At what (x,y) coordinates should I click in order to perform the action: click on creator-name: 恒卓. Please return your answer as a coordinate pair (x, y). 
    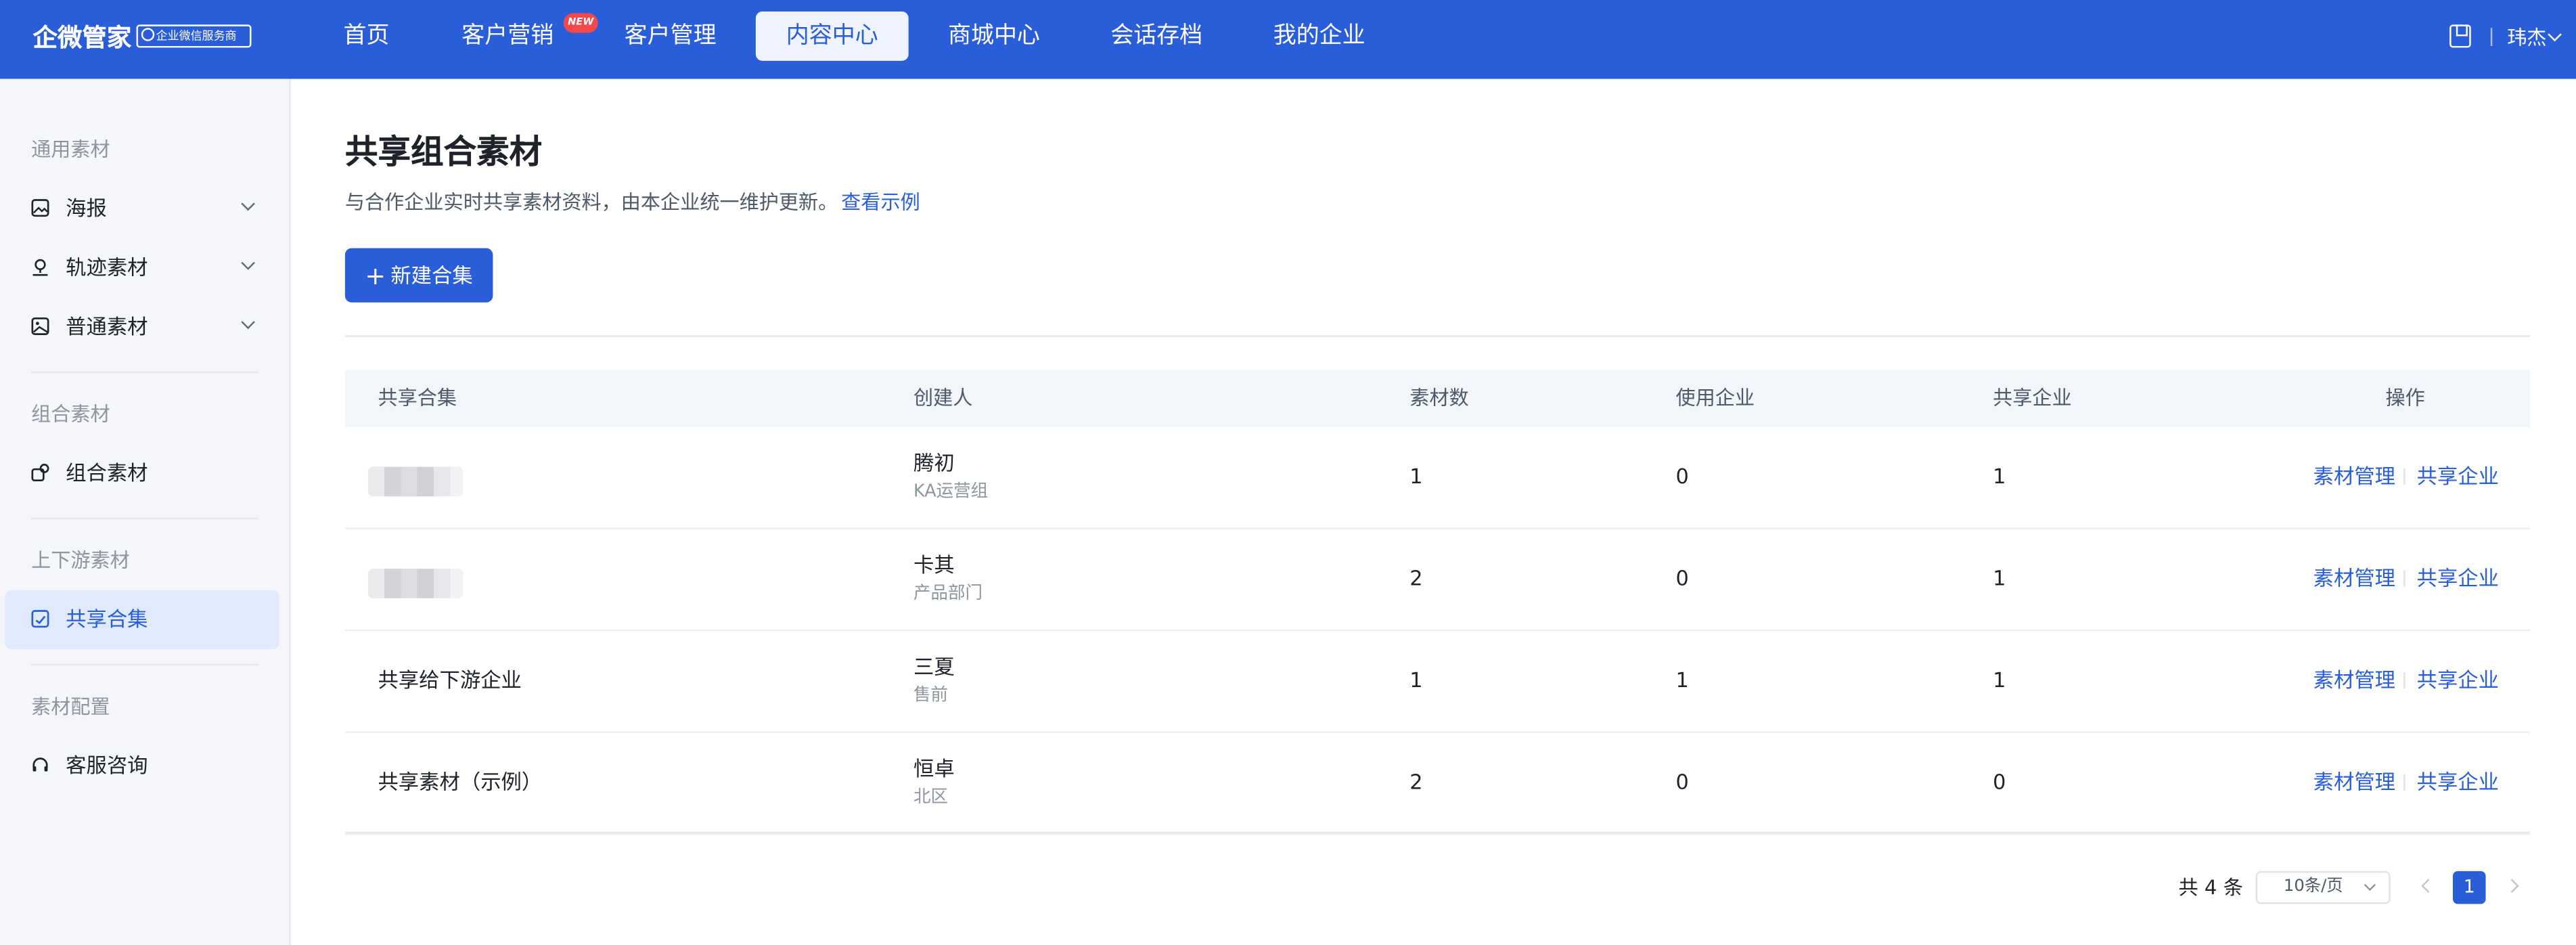
    Looking at the image, I should click on (934, 768).